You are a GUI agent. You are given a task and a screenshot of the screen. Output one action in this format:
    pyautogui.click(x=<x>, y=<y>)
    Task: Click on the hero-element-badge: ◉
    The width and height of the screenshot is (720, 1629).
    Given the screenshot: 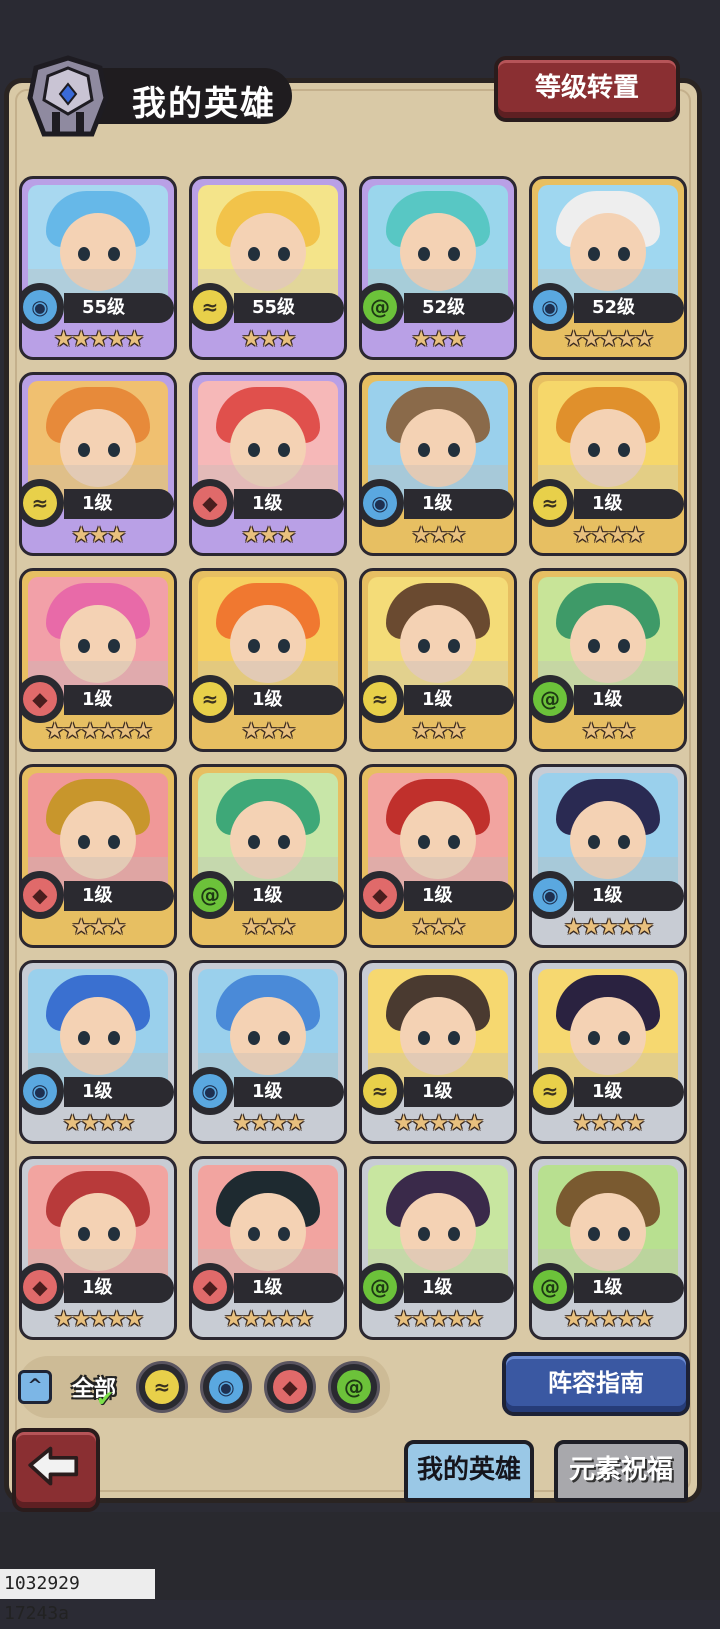 What is the action you would take?
    pyautogui.click(x=553, y=307)
    